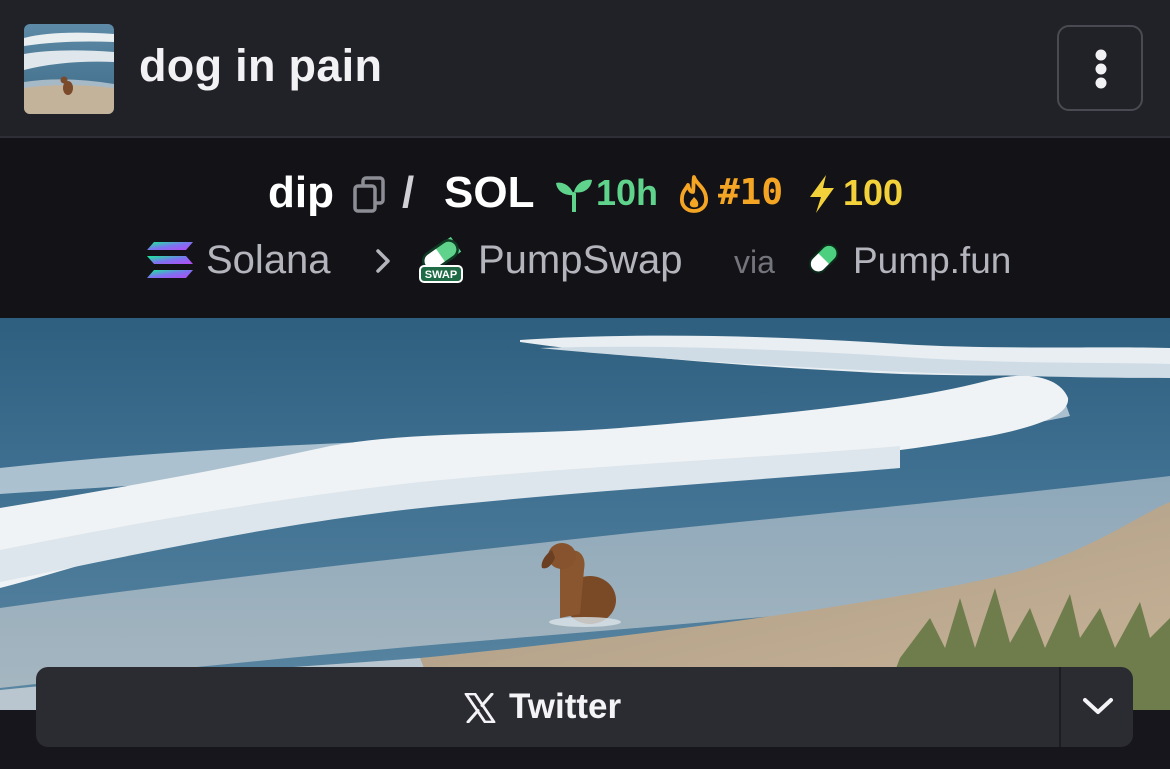 Image resolution: width=1170 pixels, height=769 pixels. Describe the element at coordinates (751, 192) in the screenshot. I see `trending-rank: #10` at that location.